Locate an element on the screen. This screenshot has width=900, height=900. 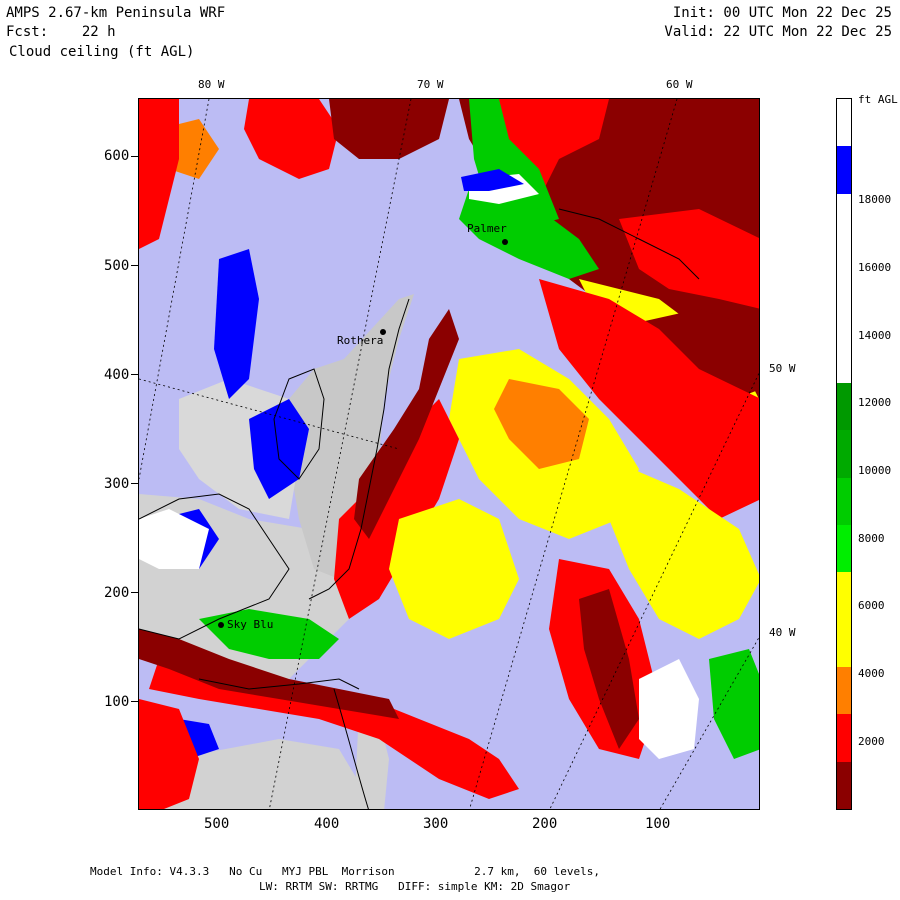
lon-label-70w: 70 W is located at coordinates (430, 84).